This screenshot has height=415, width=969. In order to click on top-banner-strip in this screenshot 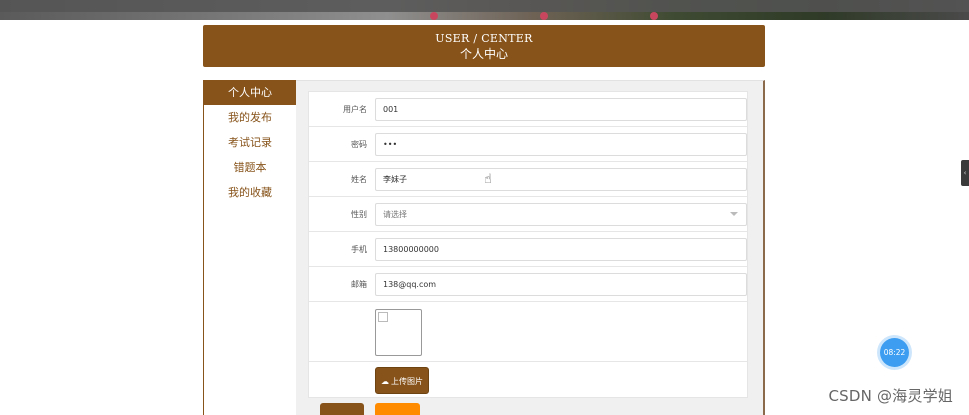, I will do `click(484, 10)`.